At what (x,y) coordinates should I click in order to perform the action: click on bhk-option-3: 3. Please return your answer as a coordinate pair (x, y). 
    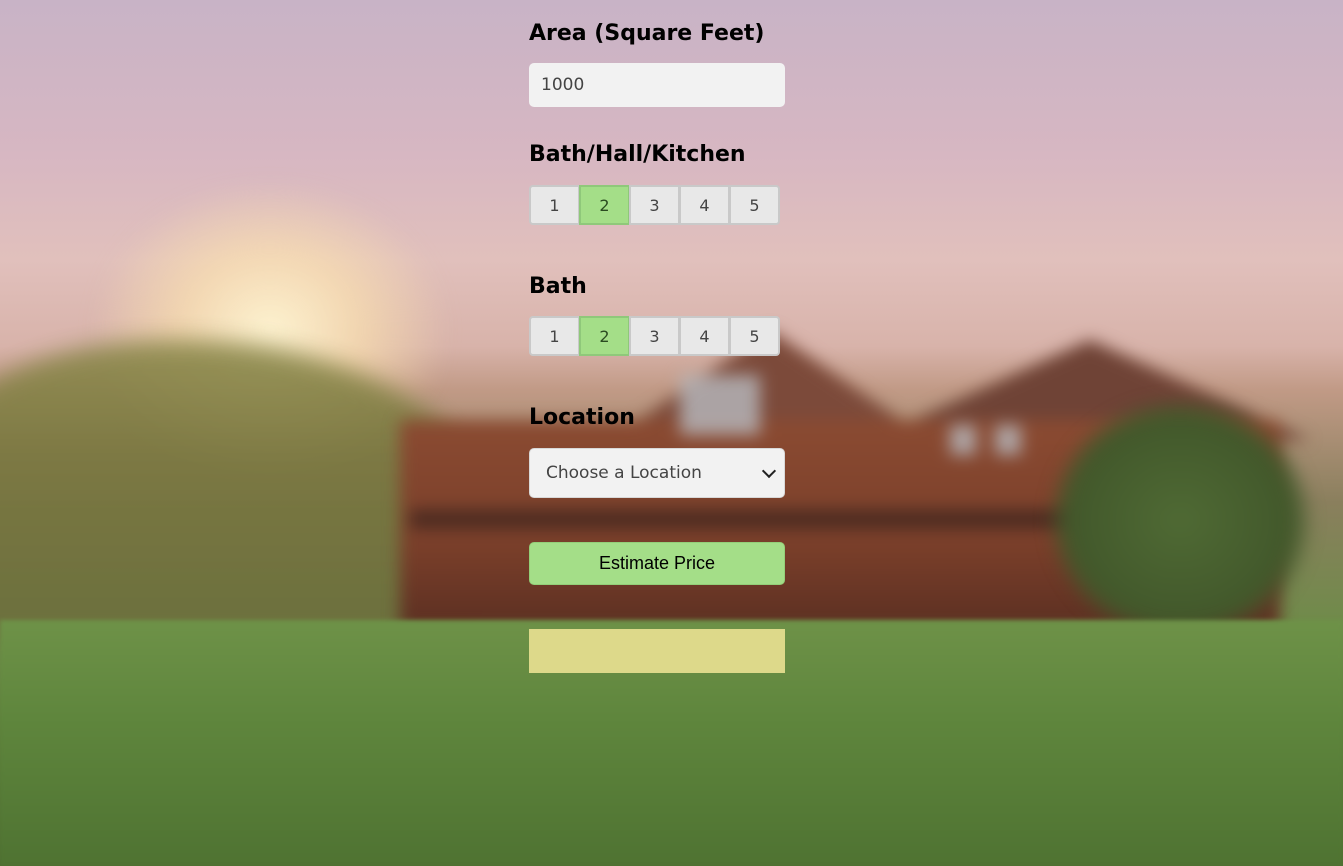
    Looking at the image, I should click on (654, 205).